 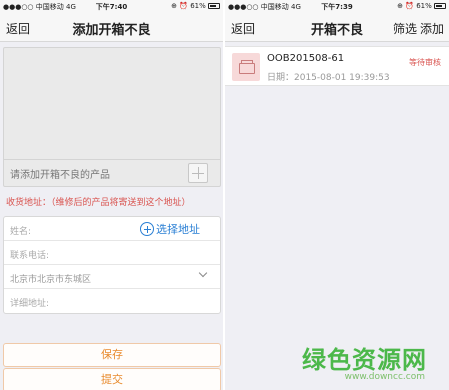 I want to click on select-address-label: 选择地址, so click(x=178, y=229).